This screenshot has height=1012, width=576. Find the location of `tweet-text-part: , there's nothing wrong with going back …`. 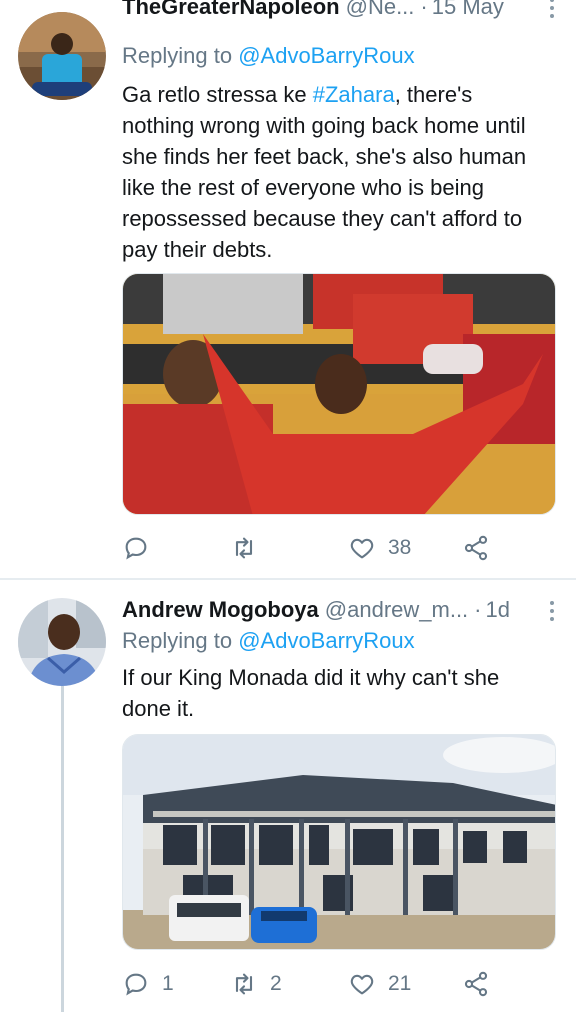

tweet-text-part: , there's nothing wrong with going back … is located at coordinates (324, 172).